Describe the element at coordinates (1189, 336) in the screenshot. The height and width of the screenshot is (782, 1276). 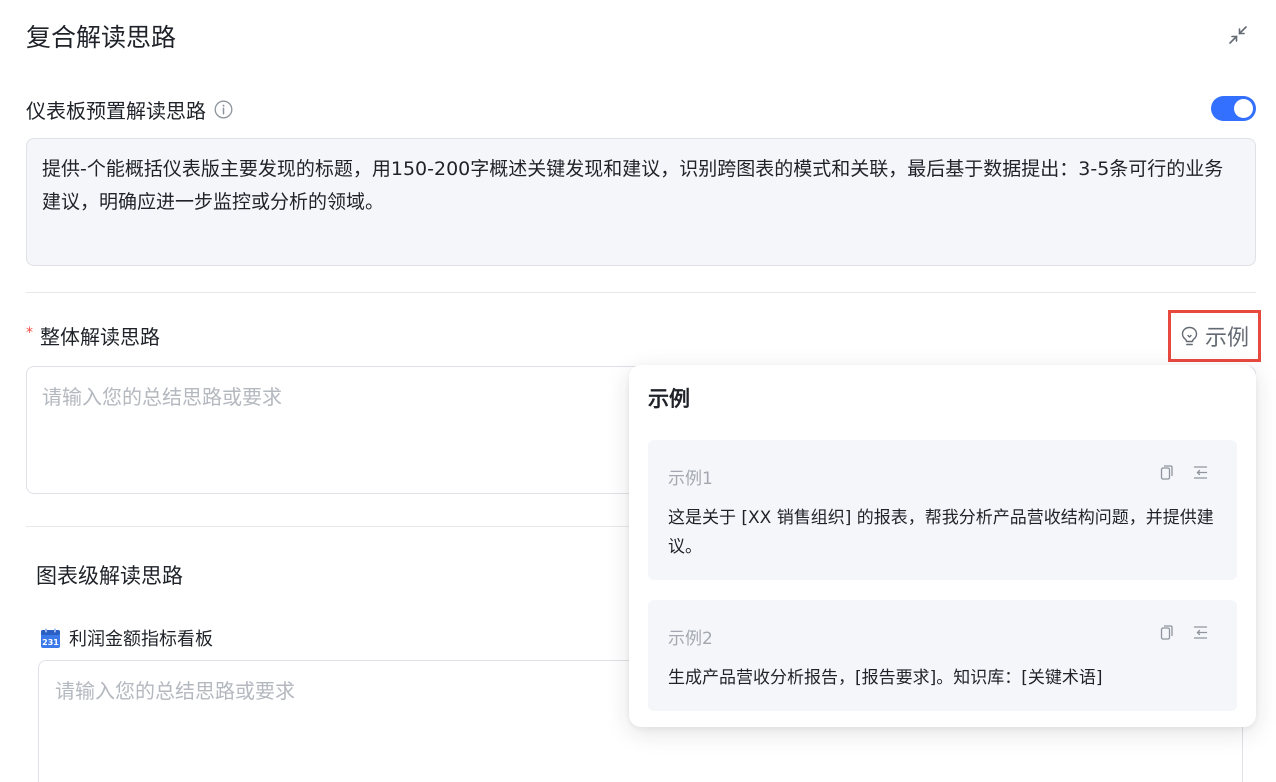
I see `lightbulb-icon` at that location.